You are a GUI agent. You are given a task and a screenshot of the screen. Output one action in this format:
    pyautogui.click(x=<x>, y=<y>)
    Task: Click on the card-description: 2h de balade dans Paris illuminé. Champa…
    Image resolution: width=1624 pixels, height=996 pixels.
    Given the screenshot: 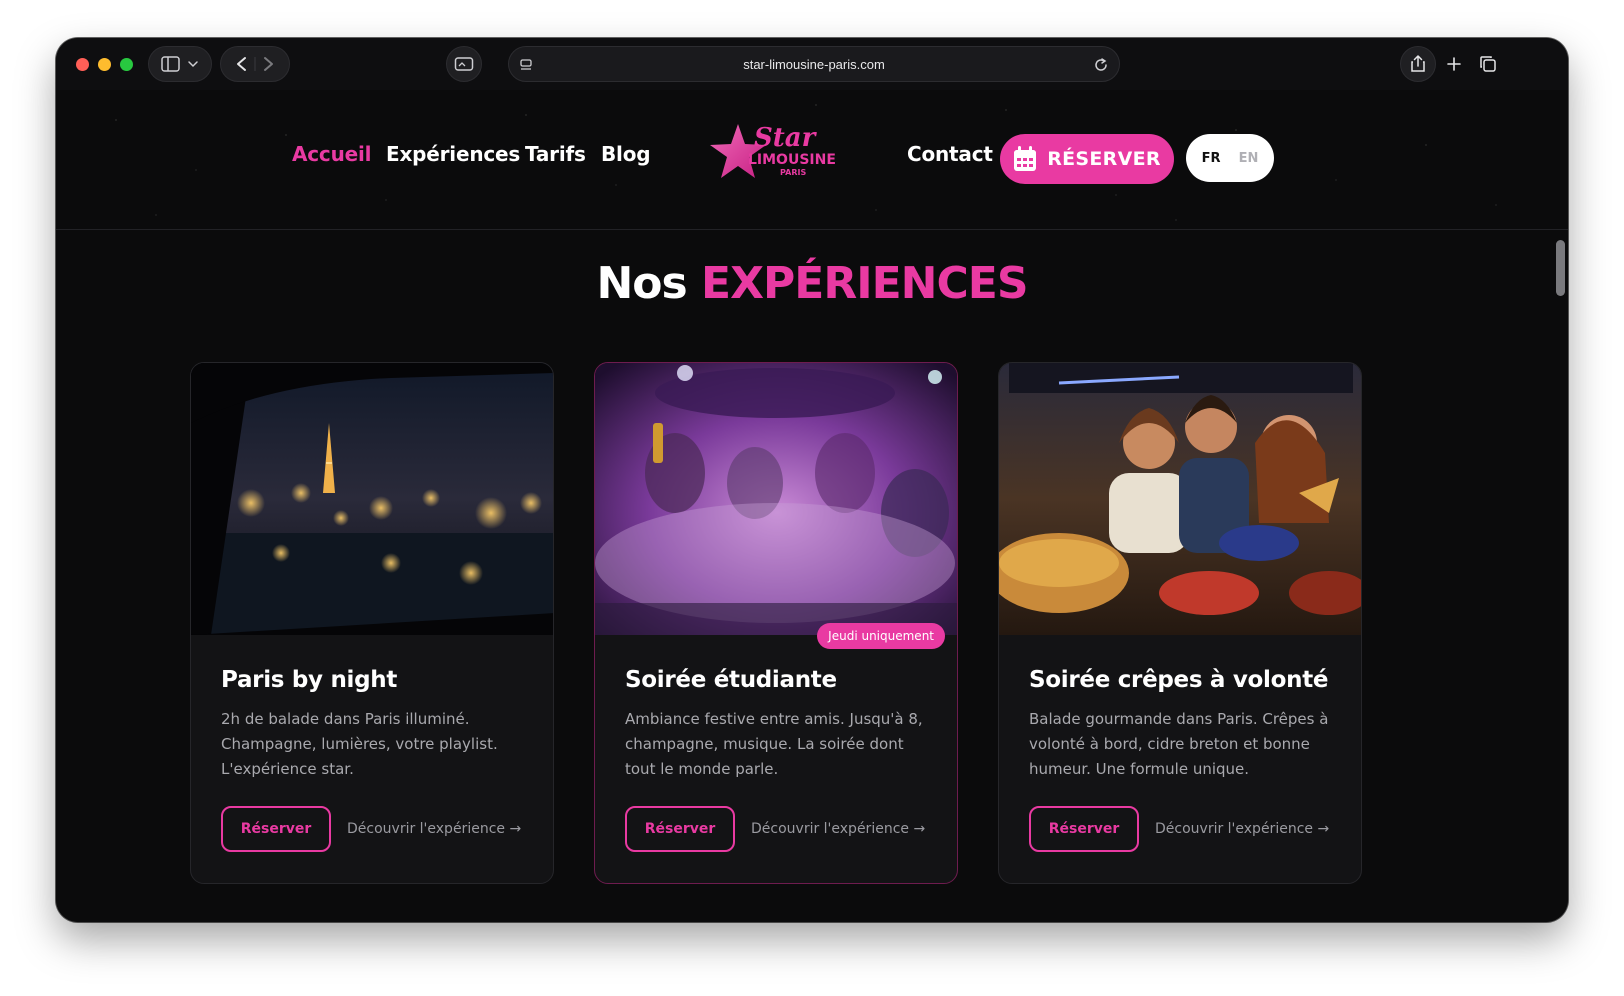 What is the action you would take?
    pyautogui.click(x=359, y=744)
    